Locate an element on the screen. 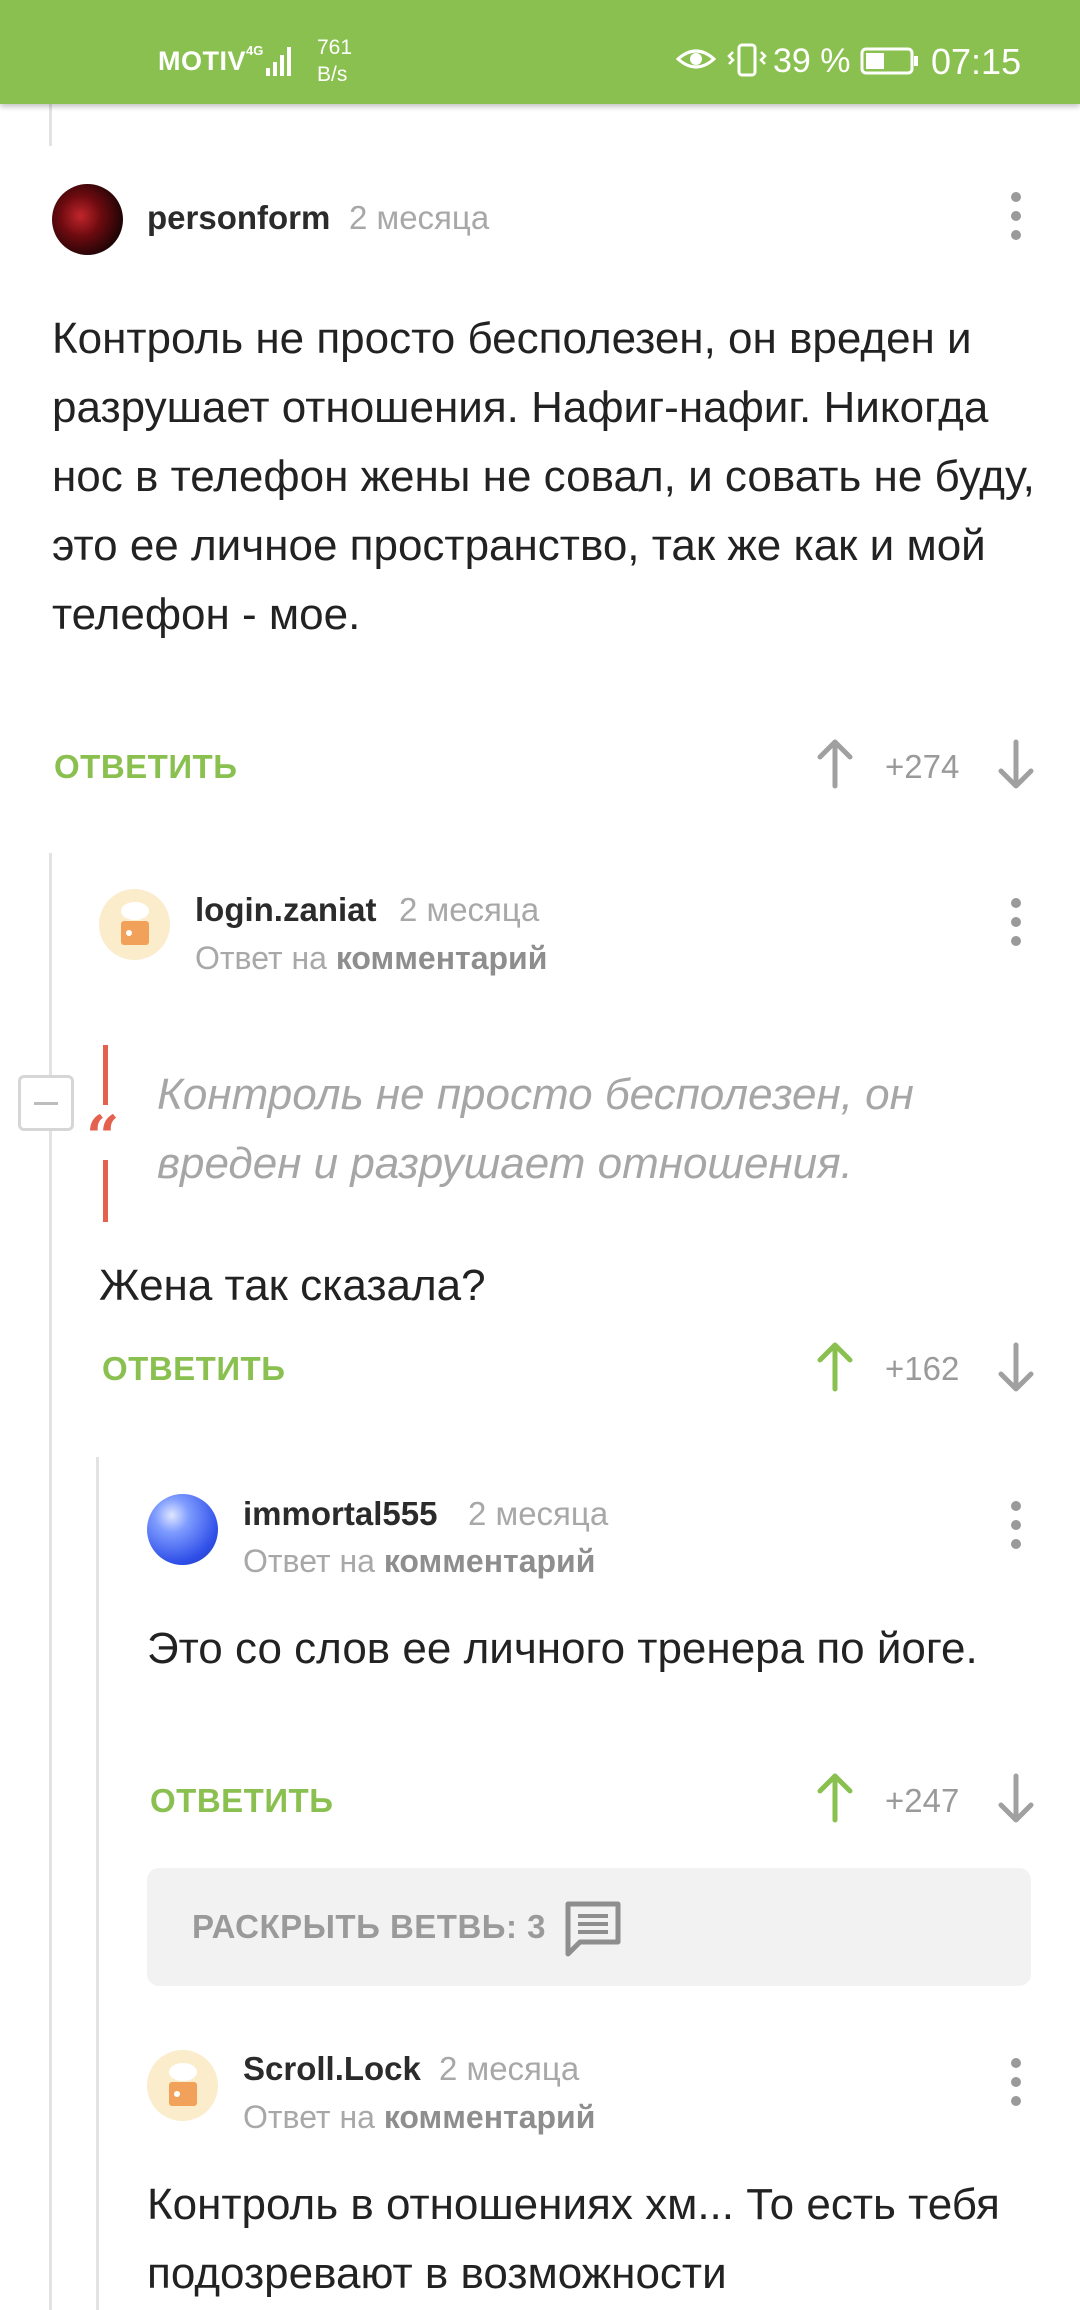  expand-thread-button: РАСКРЫТЬ ВЕТВЬ: 3 is located at coordinates (589, 1927).